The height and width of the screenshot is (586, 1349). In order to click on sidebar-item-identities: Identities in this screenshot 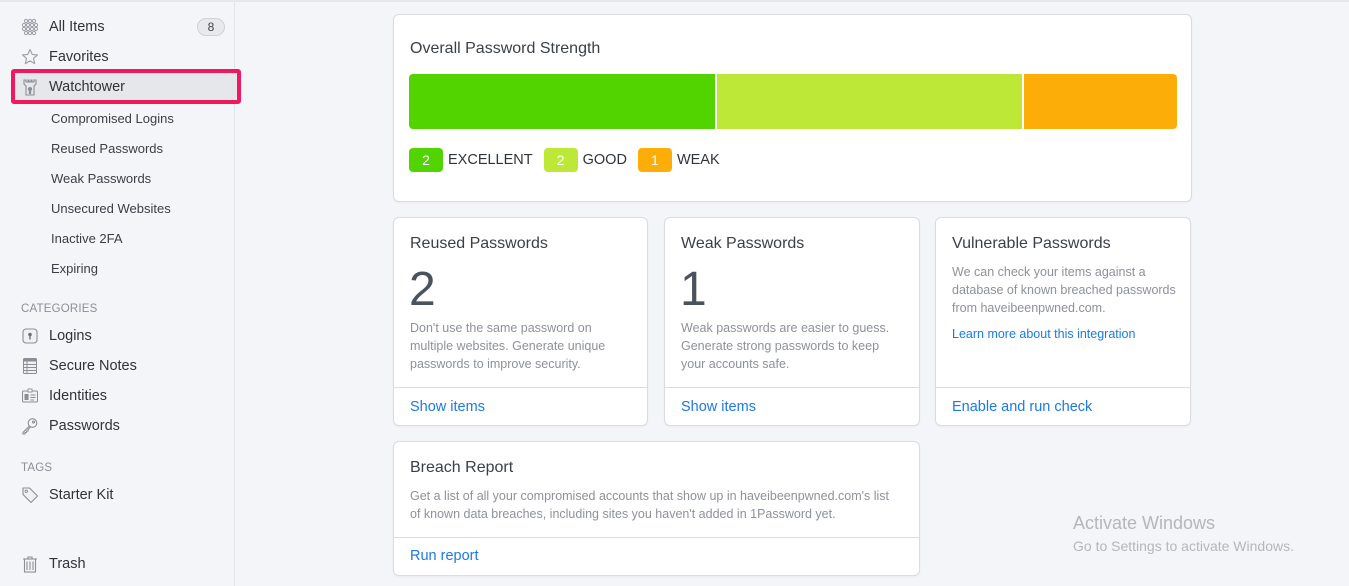, I will do `click(117, 396)`.